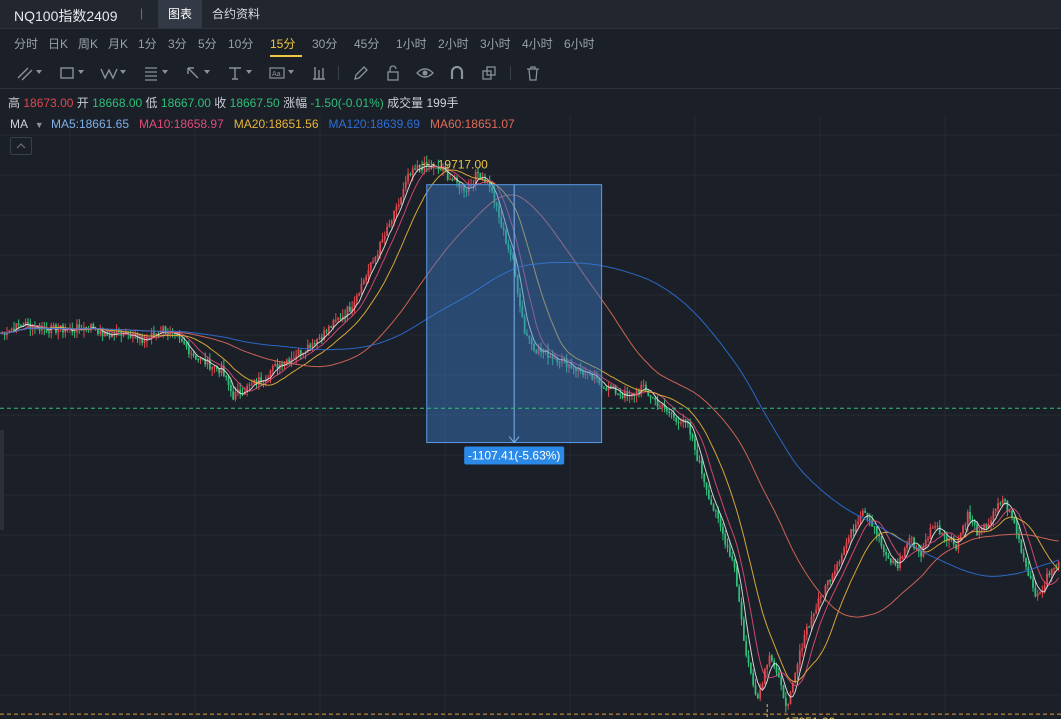 The image size is (1061, 719). I want to click on open-value: 18668.00, so click(117, 103).